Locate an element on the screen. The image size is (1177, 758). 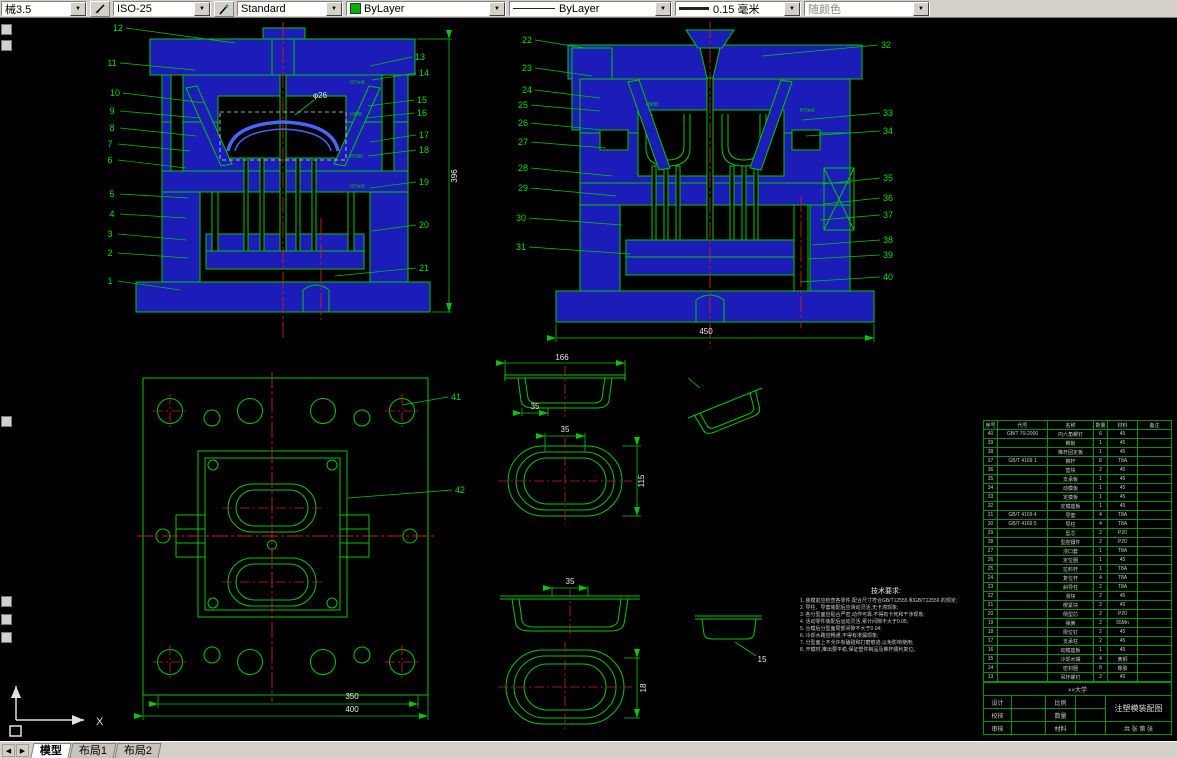
bom-row: 25 拉料杆 1 T8A is located at coordinates (1077, 569).